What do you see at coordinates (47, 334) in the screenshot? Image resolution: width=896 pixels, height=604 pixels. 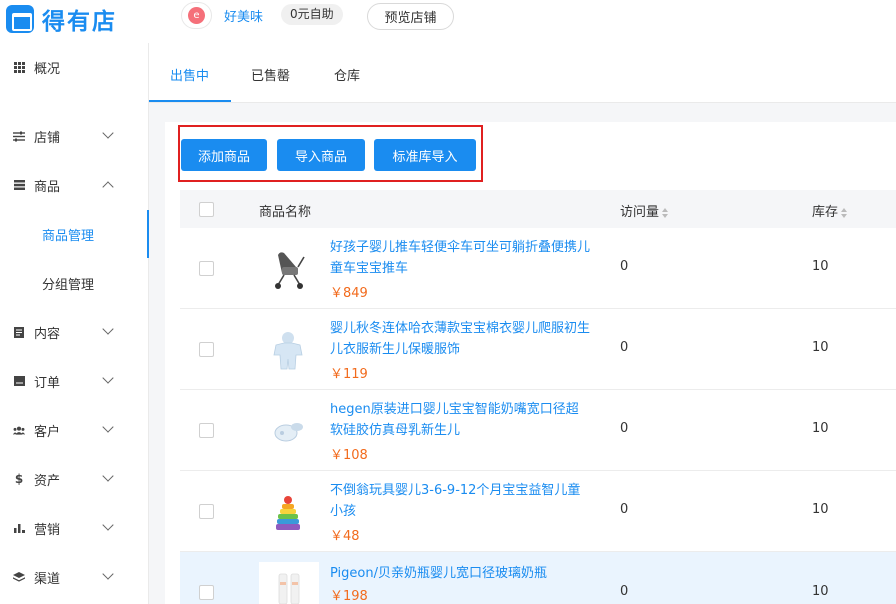 I see `sidebar-item-label: 内容` at bounding box center [47, 334].